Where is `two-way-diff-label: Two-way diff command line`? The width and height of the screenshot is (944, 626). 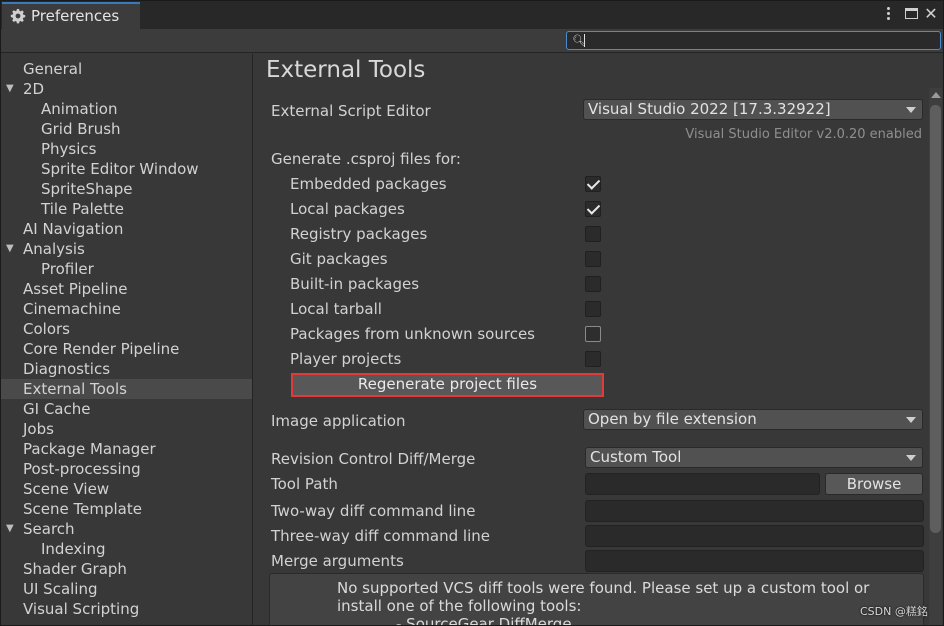 two-way-diff-label: Two-way diff command line is located at coordinates (373, 511).